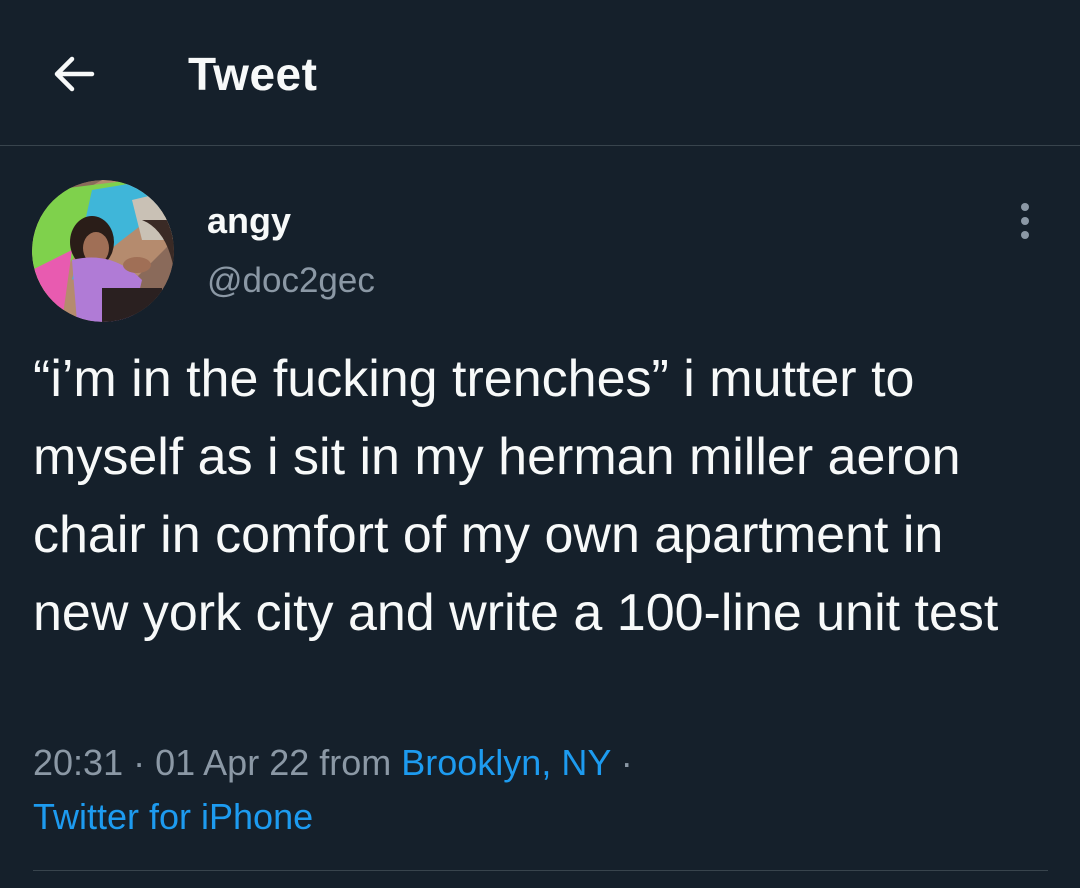 Image resolution: width=1080 pixels, height=888 pixels. What do you see at coordinates (540, 870) in the screenshot?
I see `divider` at bounding box center [540, 870].